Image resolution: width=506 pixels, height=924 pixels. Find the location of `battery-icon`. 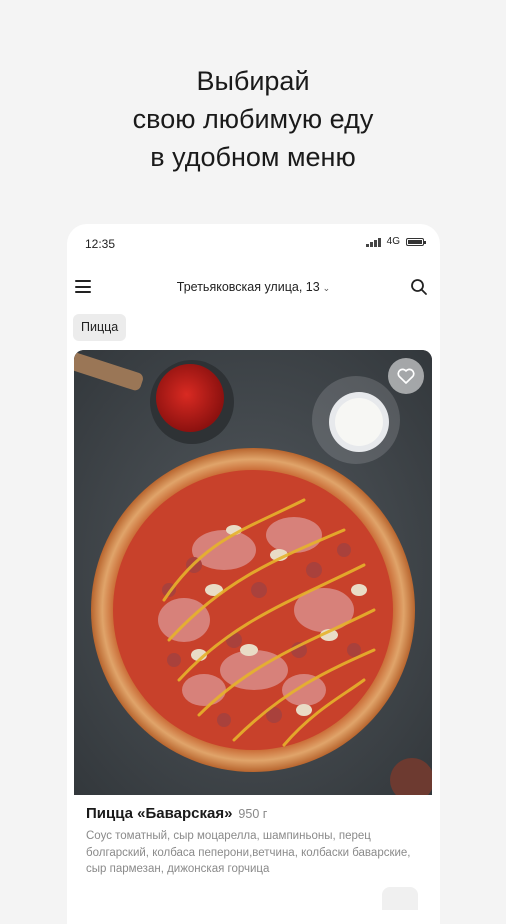

battery-icon is located at coordinates (416, 241).